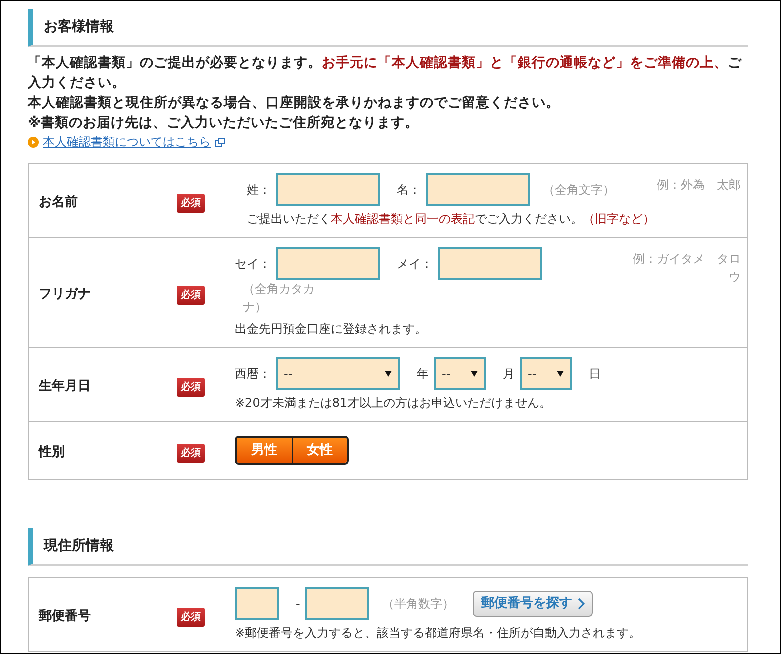  I want to click on intro-text: ※書類のお届け先は、ご入力いただいたご住所宛となります。, so click(224, 123).